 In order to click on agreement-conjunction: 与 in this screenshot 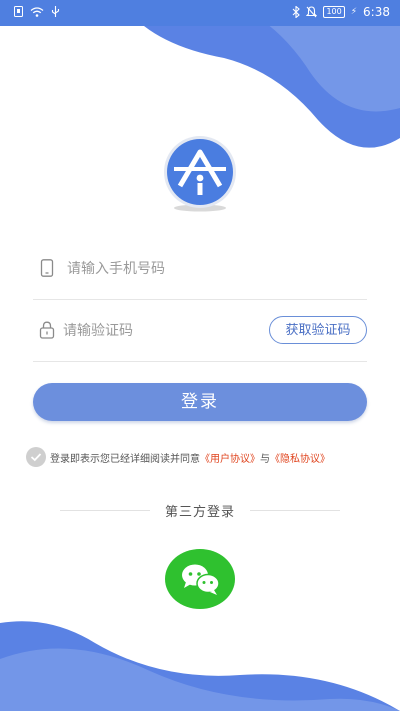, I will do `click(265, 459)`.